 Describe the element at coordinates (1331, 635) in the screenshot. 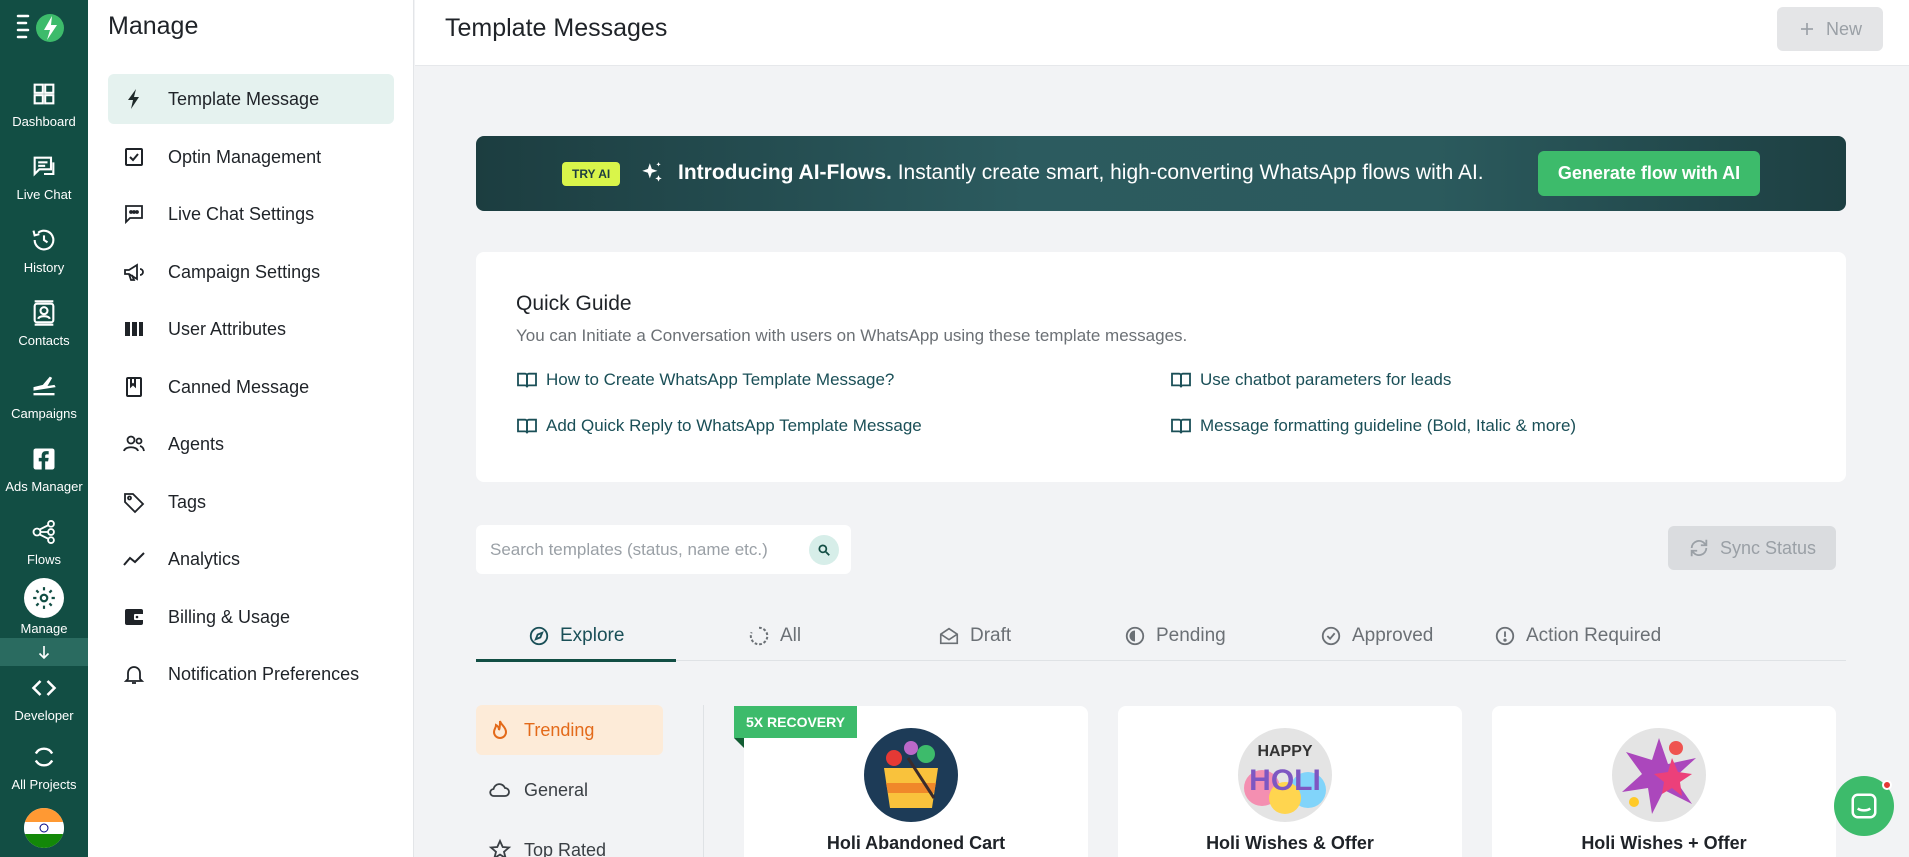

I see `check-circle-icon` at that location.